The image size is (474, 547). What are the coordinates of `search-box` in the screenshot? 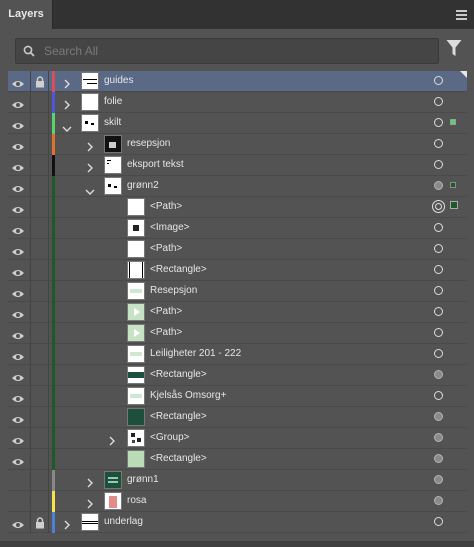 It's located at (227, 51).